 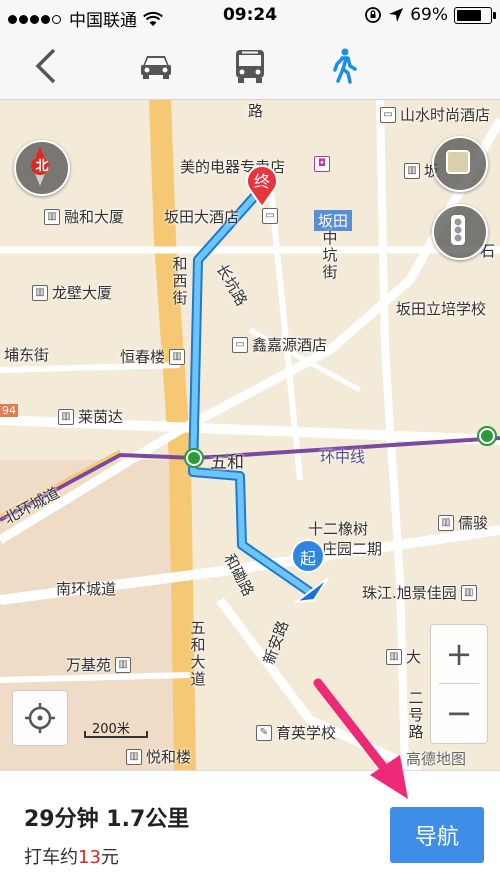 I want to click on taxi-price: 13, so click(x=89, y=857).